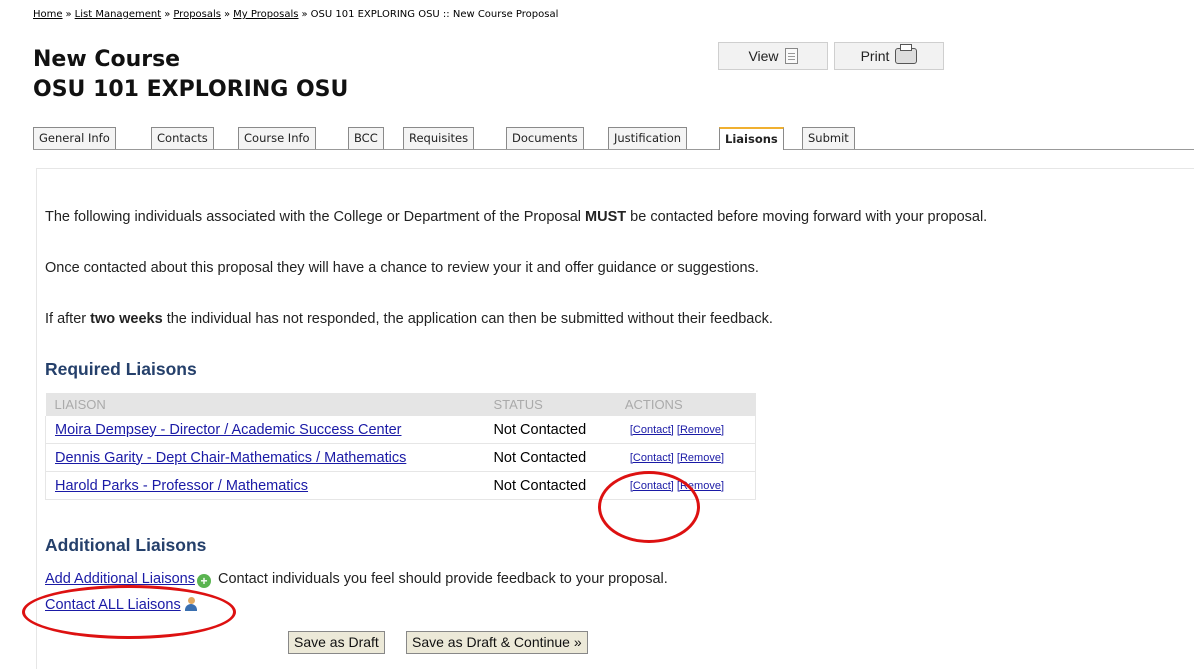  I want to click on tab-general-info: General Info, so click(74, 138).